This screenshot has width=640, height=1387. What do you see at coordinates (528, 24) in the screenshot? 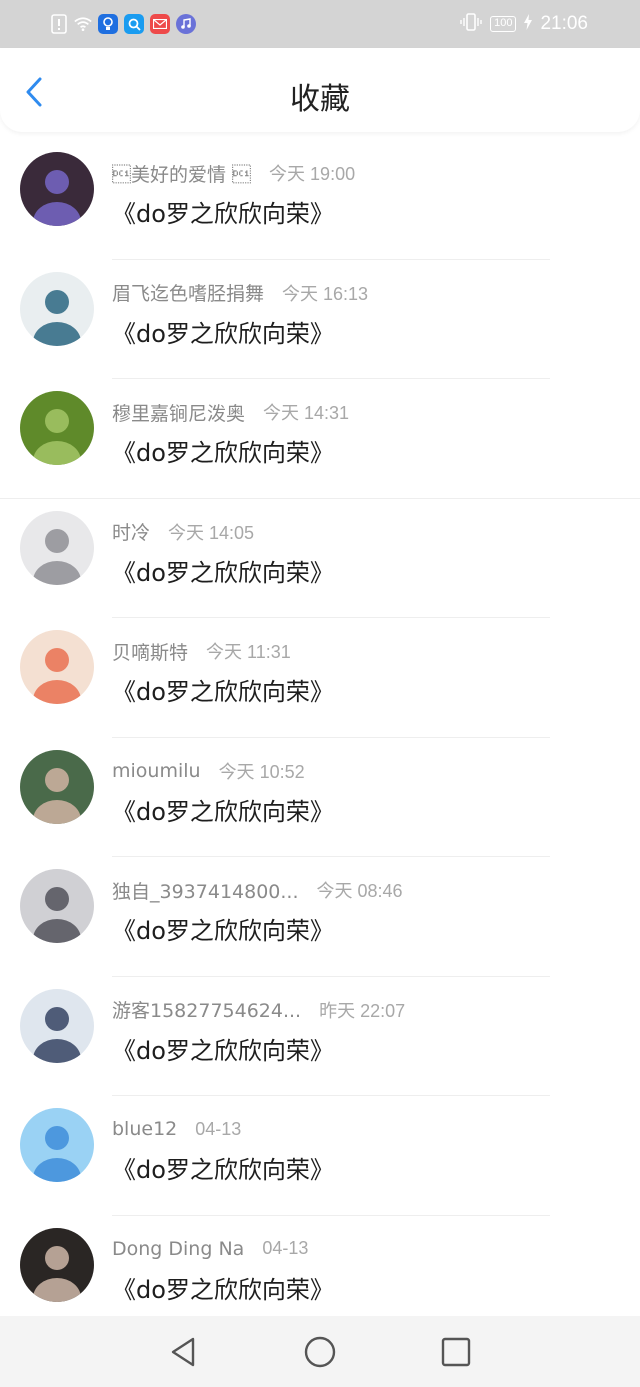
I see `charging-icon` at bounding box center [528, 24].